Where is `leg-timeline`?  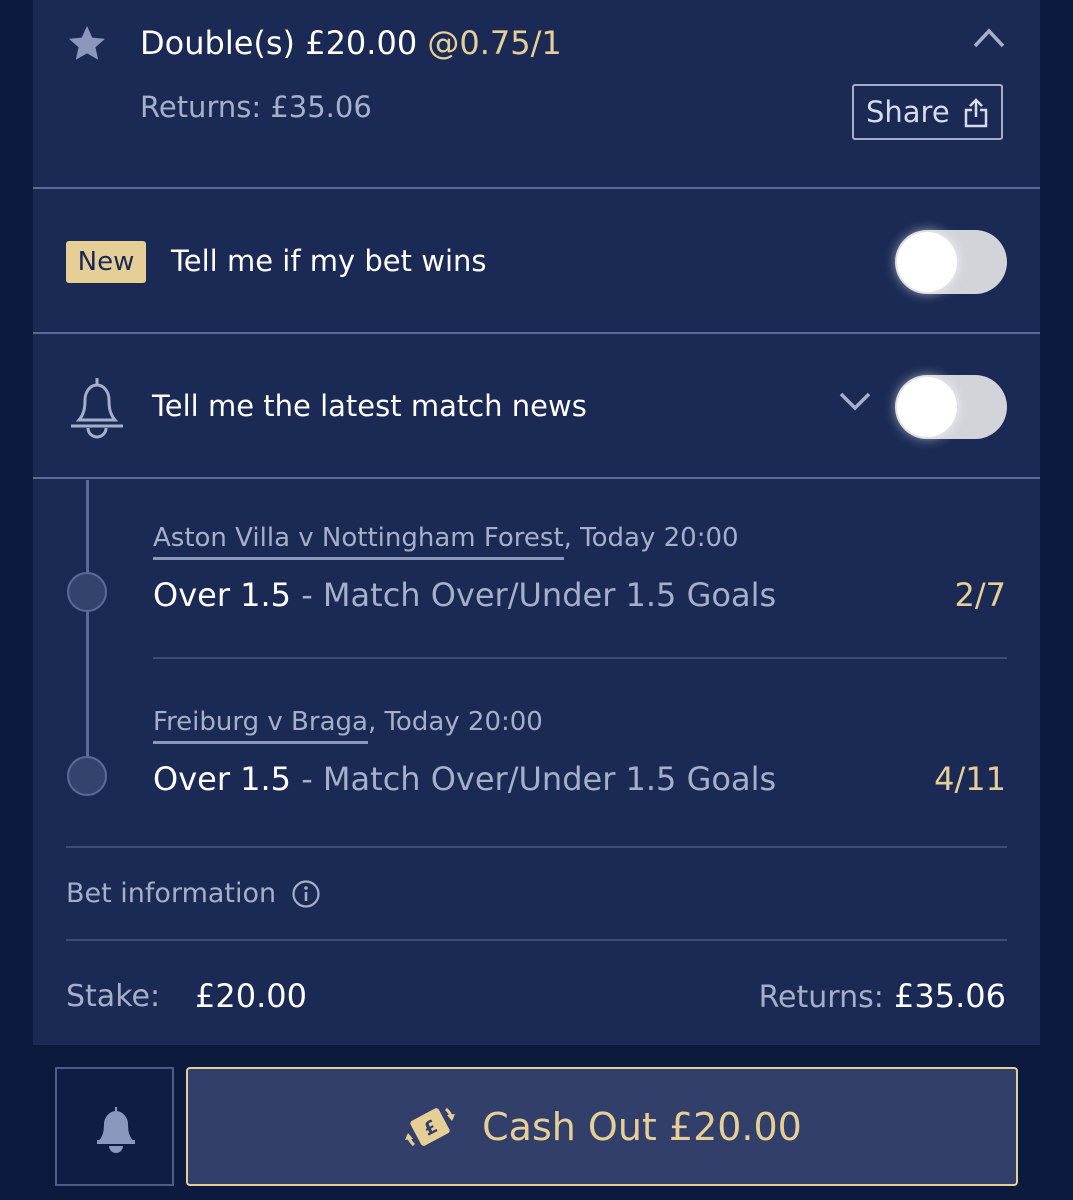
leg-timeline is located at coordinates (87, 627).